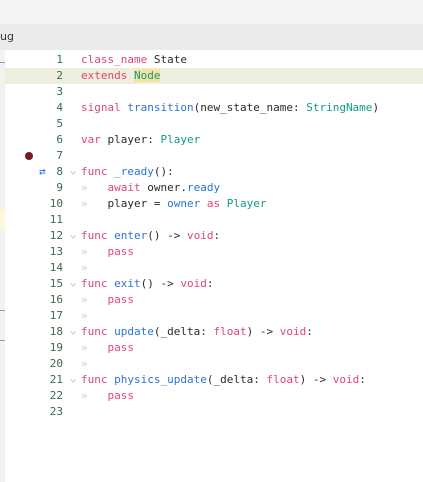  Describe the element at coordinates (214, 140) in the screenshot. I see `code-line: 6 var player: Player` at that location.